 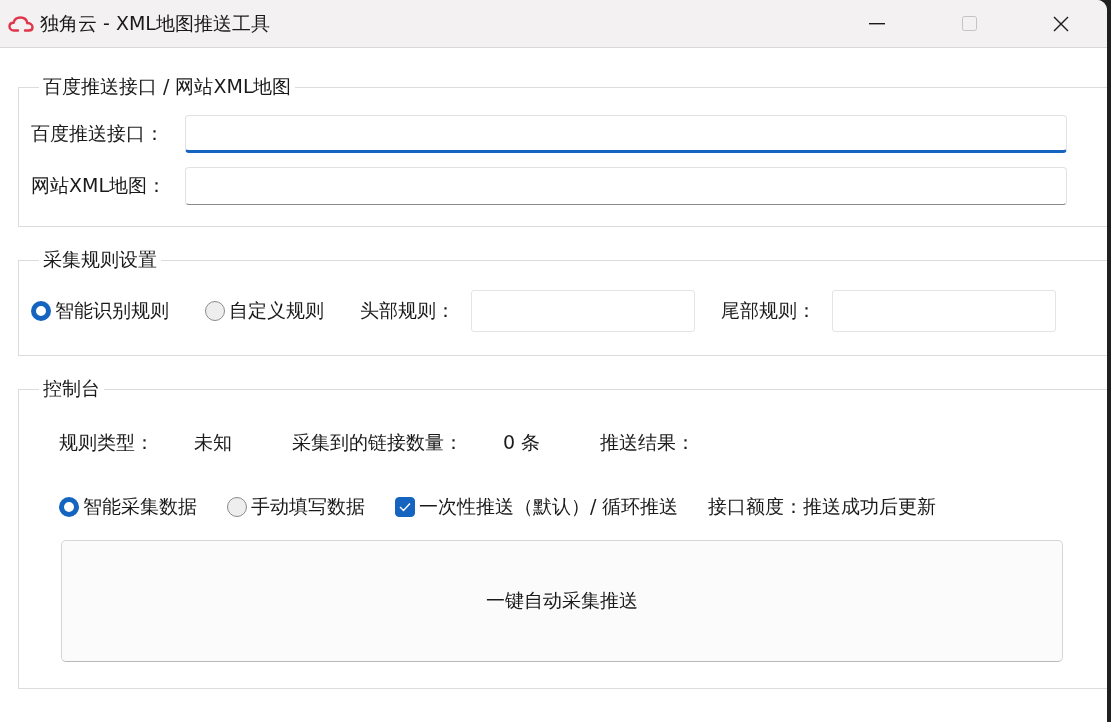 What do you see at coordinates (822, 506) in the screenshot?
I see `quota-text: 接口额度：推送成功后更新` at bounding box center [822, 506].